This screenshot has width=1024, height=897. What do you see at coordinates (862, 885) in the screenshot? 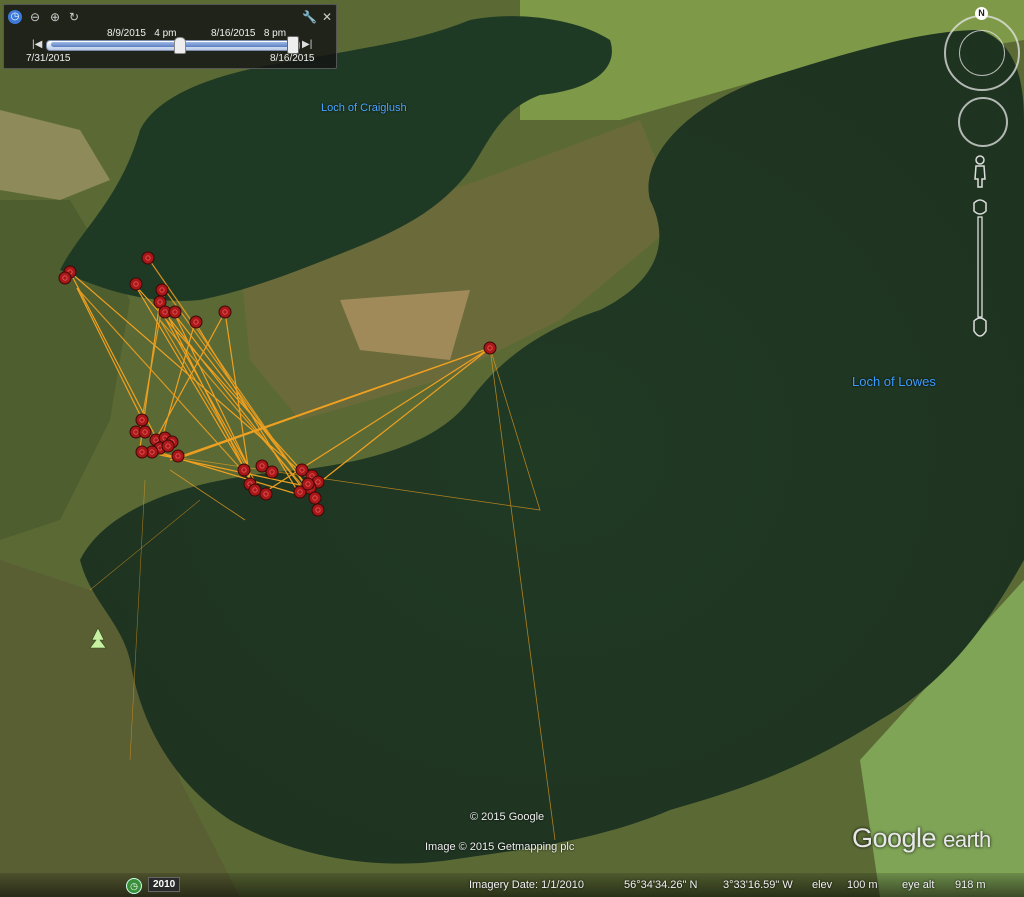
I see `elevation-value: 100 m` at bounding box center [862, 885].